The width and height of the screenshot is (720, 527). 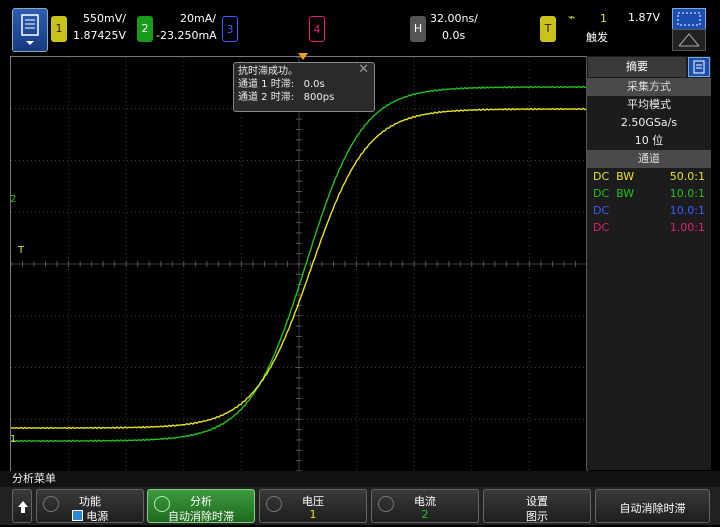 I want to click on channel-1-offset: 1.87425V, so click(x=99, y=35).